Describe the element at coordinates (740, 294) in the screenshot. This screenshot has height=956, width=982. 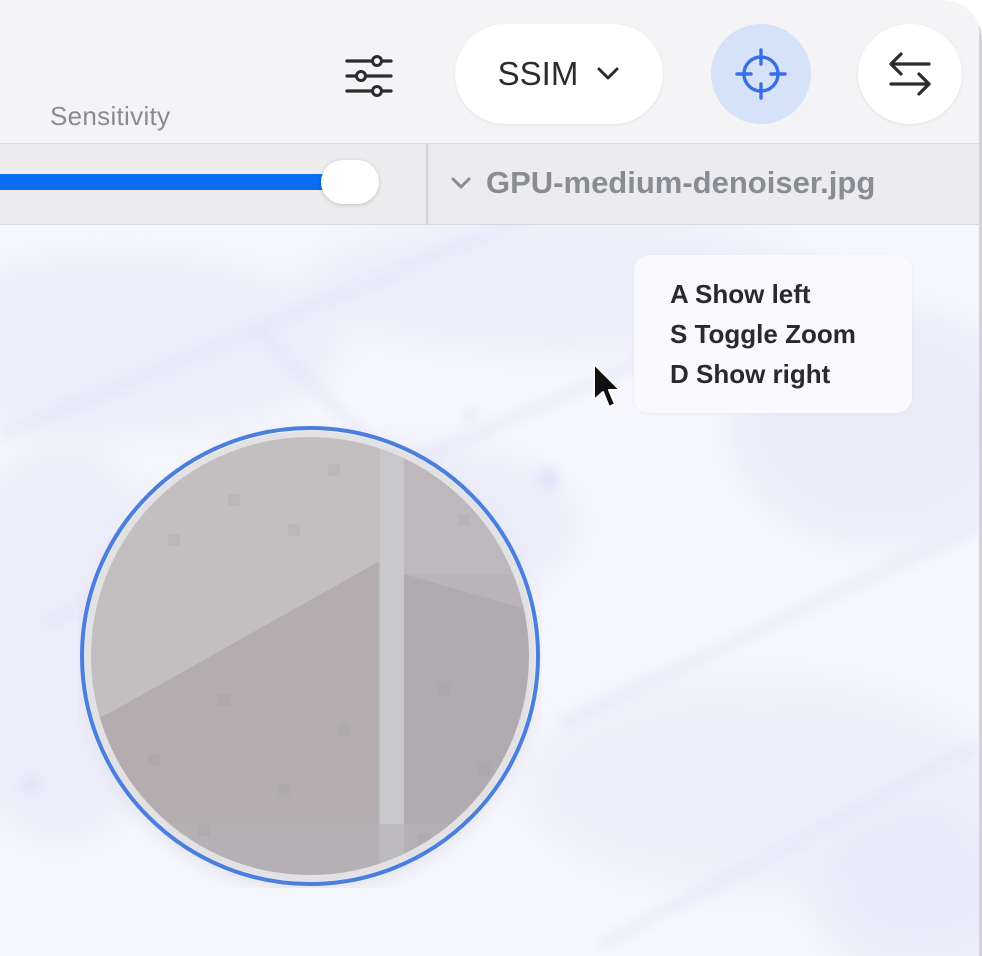
I see `shortcut-show-left: A Show left` at that location.